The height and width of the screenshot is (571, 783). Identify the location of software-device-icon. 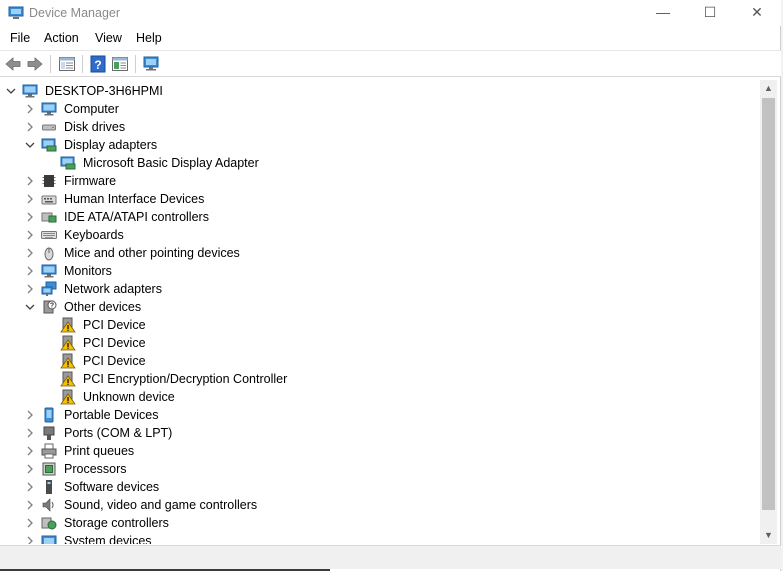
(49, 487).